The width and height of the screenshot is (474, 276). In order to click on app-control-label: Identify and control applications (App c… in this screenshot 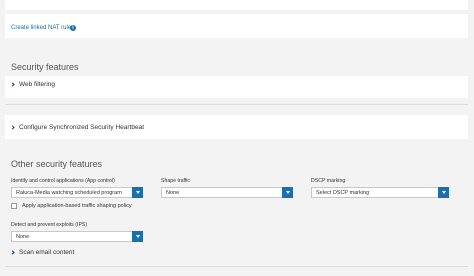, I will do `click(63, 181)`.